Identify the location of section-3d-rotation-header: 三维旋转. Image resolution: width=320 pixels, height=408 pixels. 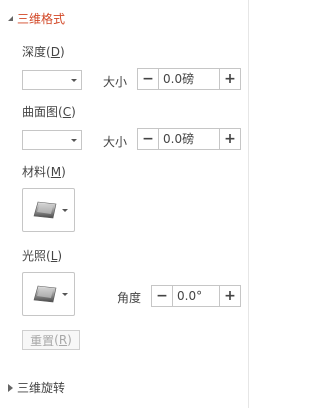
(36, 387).